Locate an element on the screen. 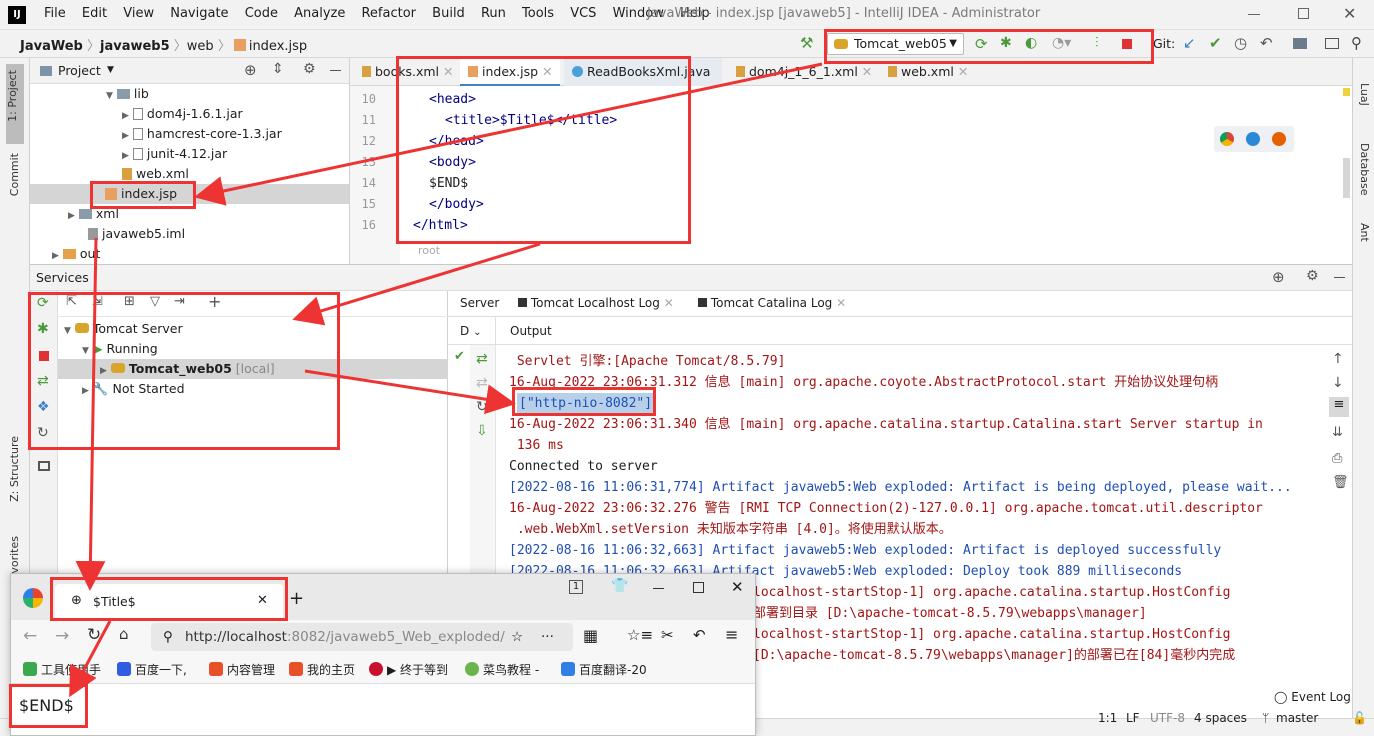  arrow-index-to-browser is located at coordinates (90, 414).